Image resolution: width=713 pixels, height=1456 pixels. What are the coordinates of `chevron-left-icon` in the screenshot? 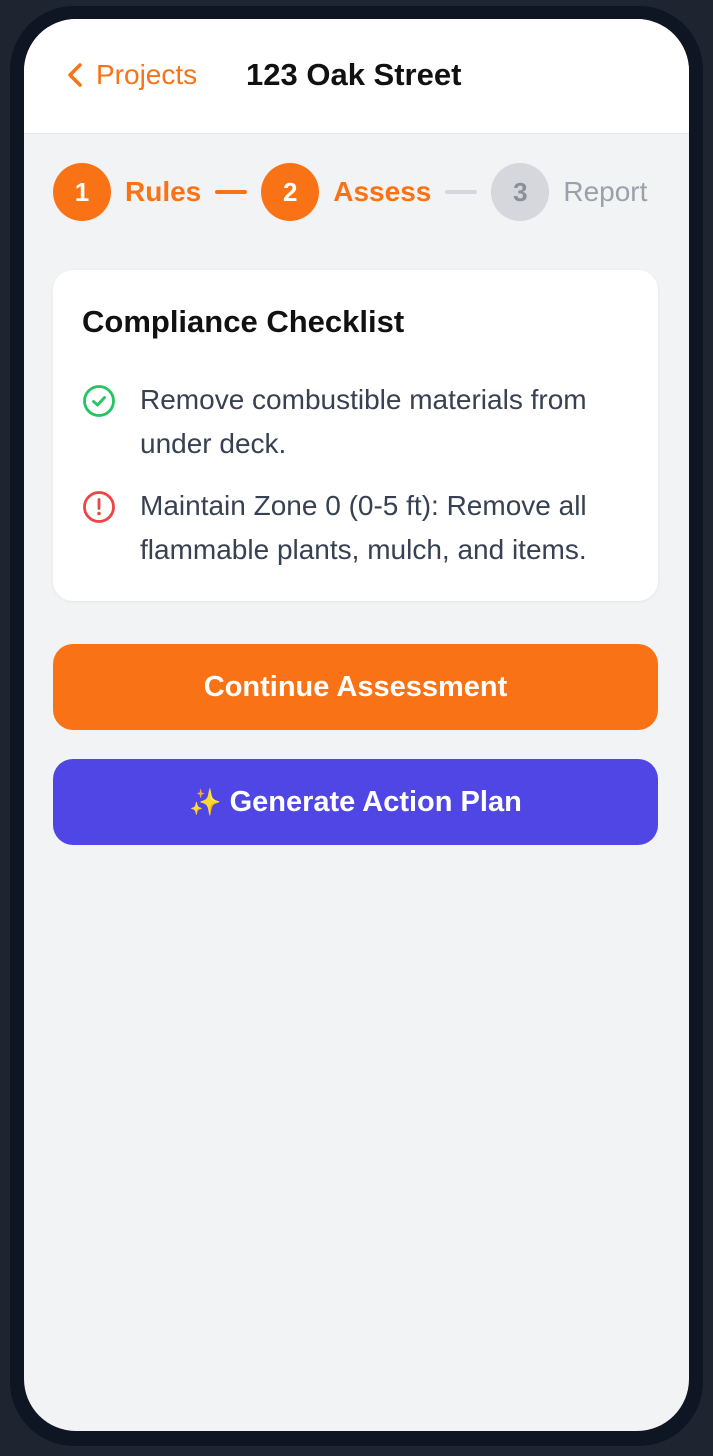 It's located at (75, 75).